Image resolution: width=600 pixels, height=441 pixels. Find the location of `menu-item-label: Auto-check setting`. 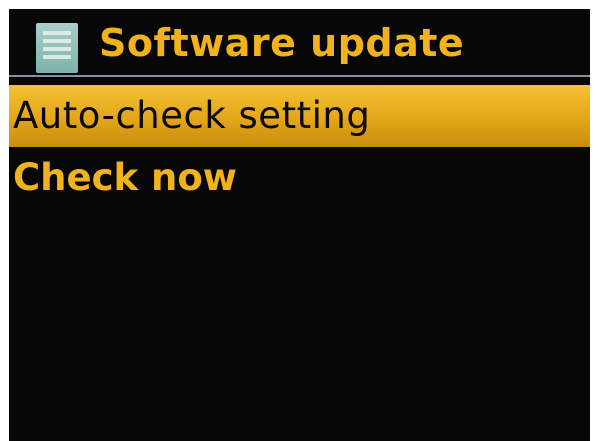

menu-item-label: Auto-check setting is located at coordinates (192, 115).